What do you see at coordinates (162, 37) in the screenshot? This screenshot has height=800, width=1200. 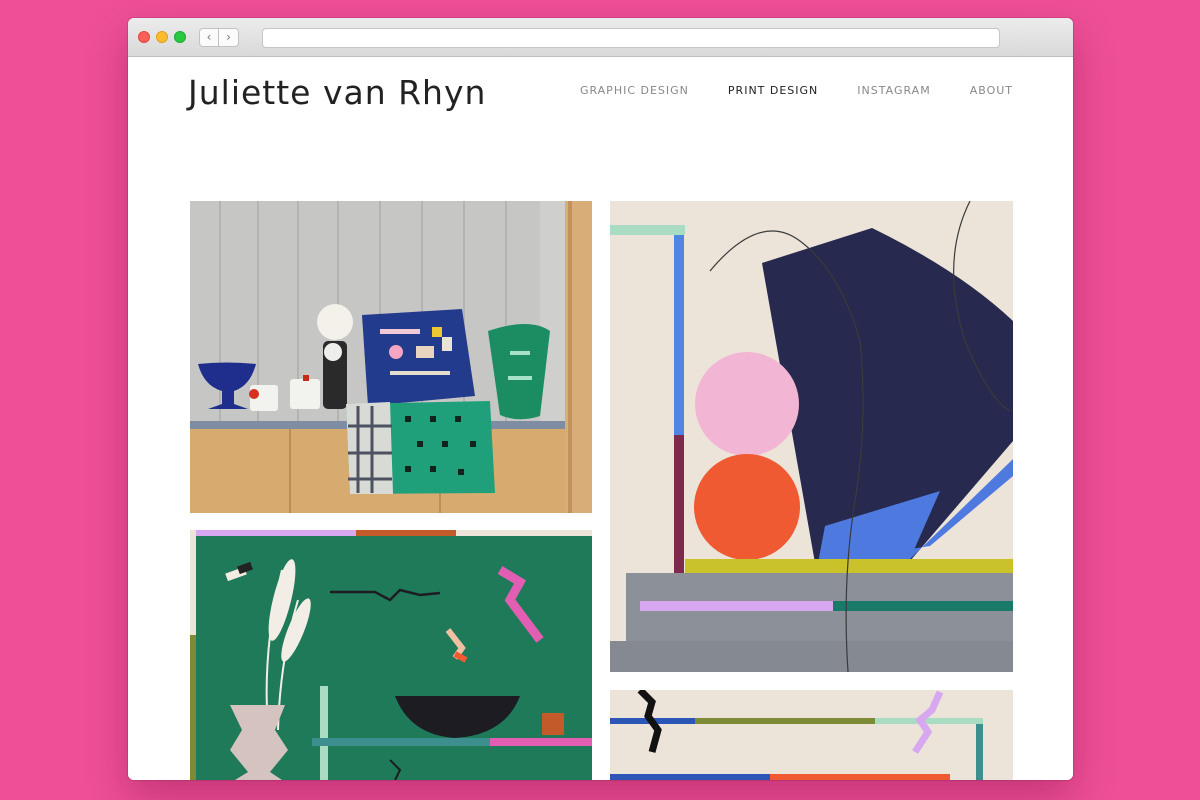 I see `minimize-window-icon` at bounding box center [162, 37].